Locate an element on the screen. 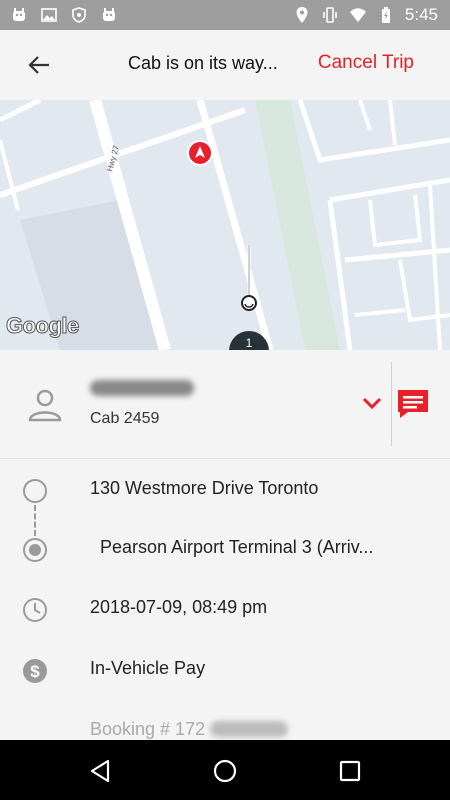 This screenshot has width=450, height=800. arrow-back-icon is located at coordinates (38, 65).